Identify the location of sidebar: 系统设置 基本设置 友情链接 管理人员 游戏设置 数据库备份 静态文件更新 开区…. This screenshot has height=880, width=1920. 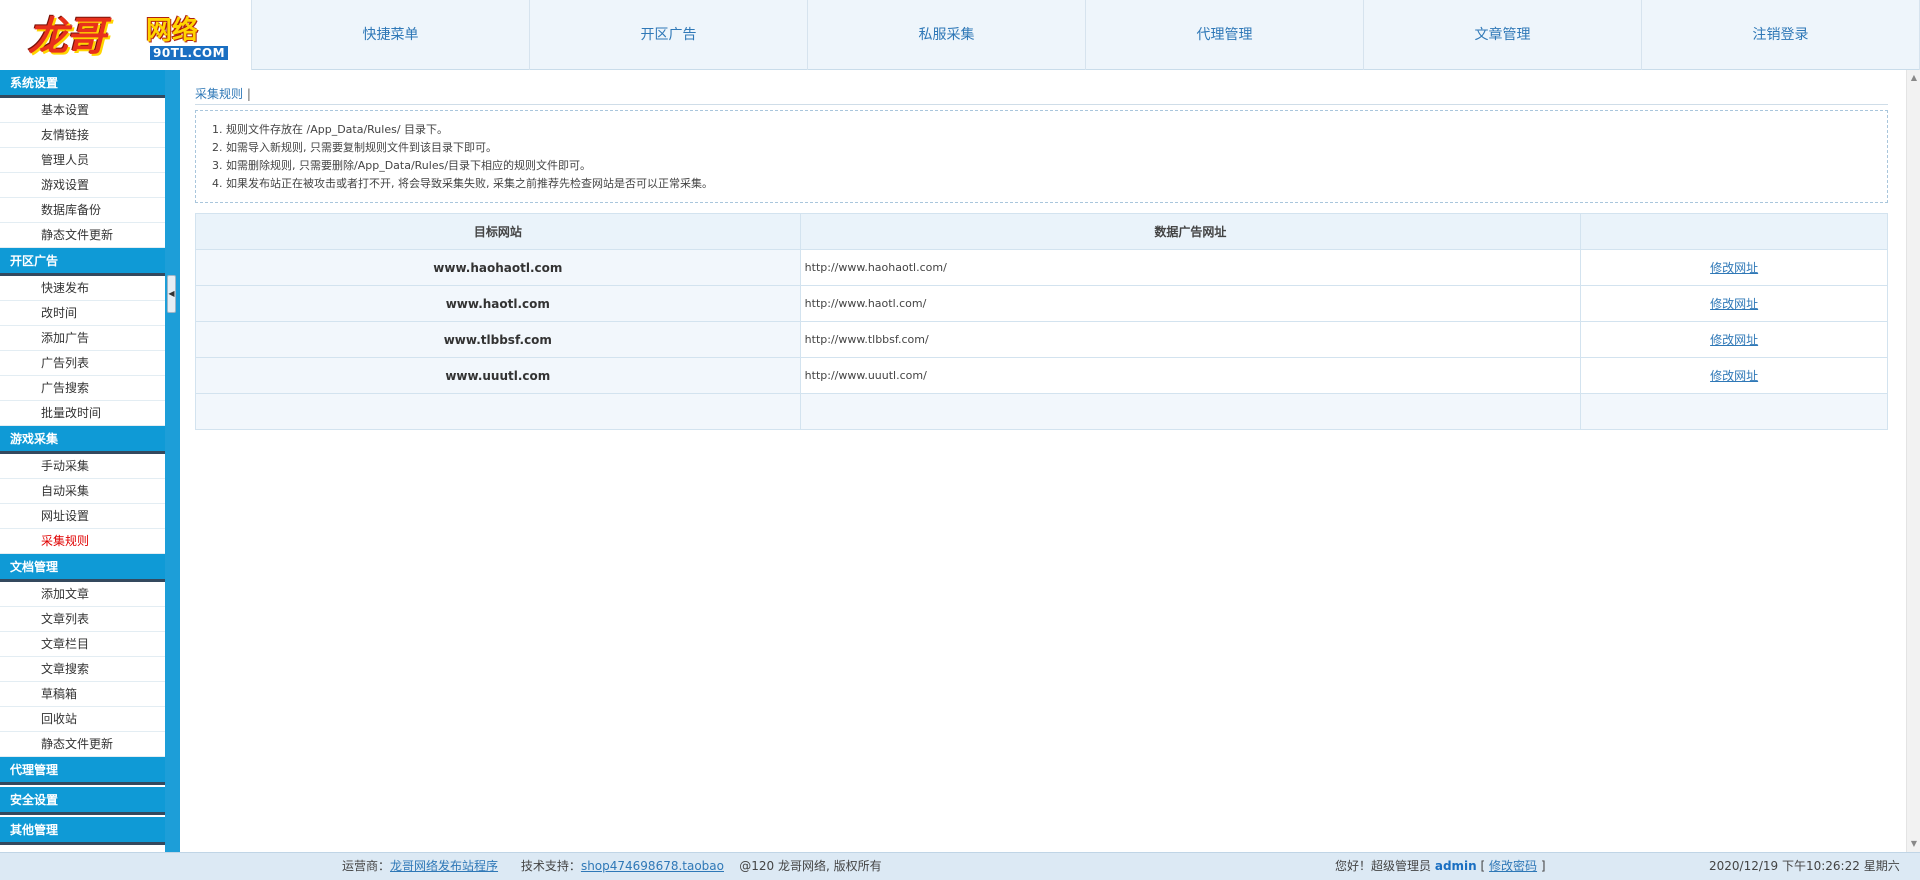
(90, 461).